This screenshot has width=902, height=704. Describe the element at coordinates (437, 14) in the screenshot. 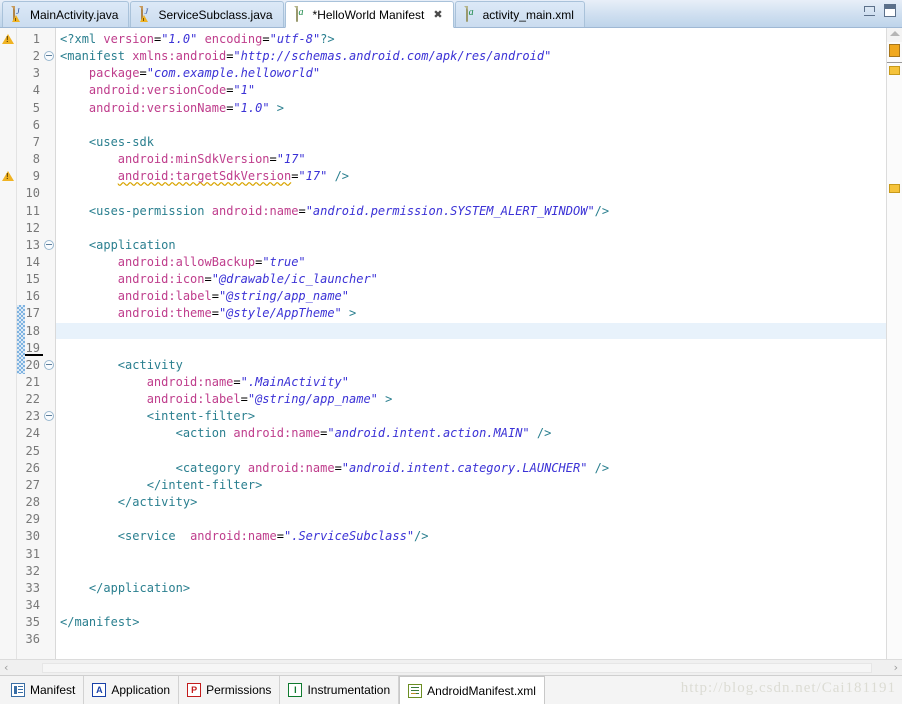

I see `close-icon: ✖` at that location.